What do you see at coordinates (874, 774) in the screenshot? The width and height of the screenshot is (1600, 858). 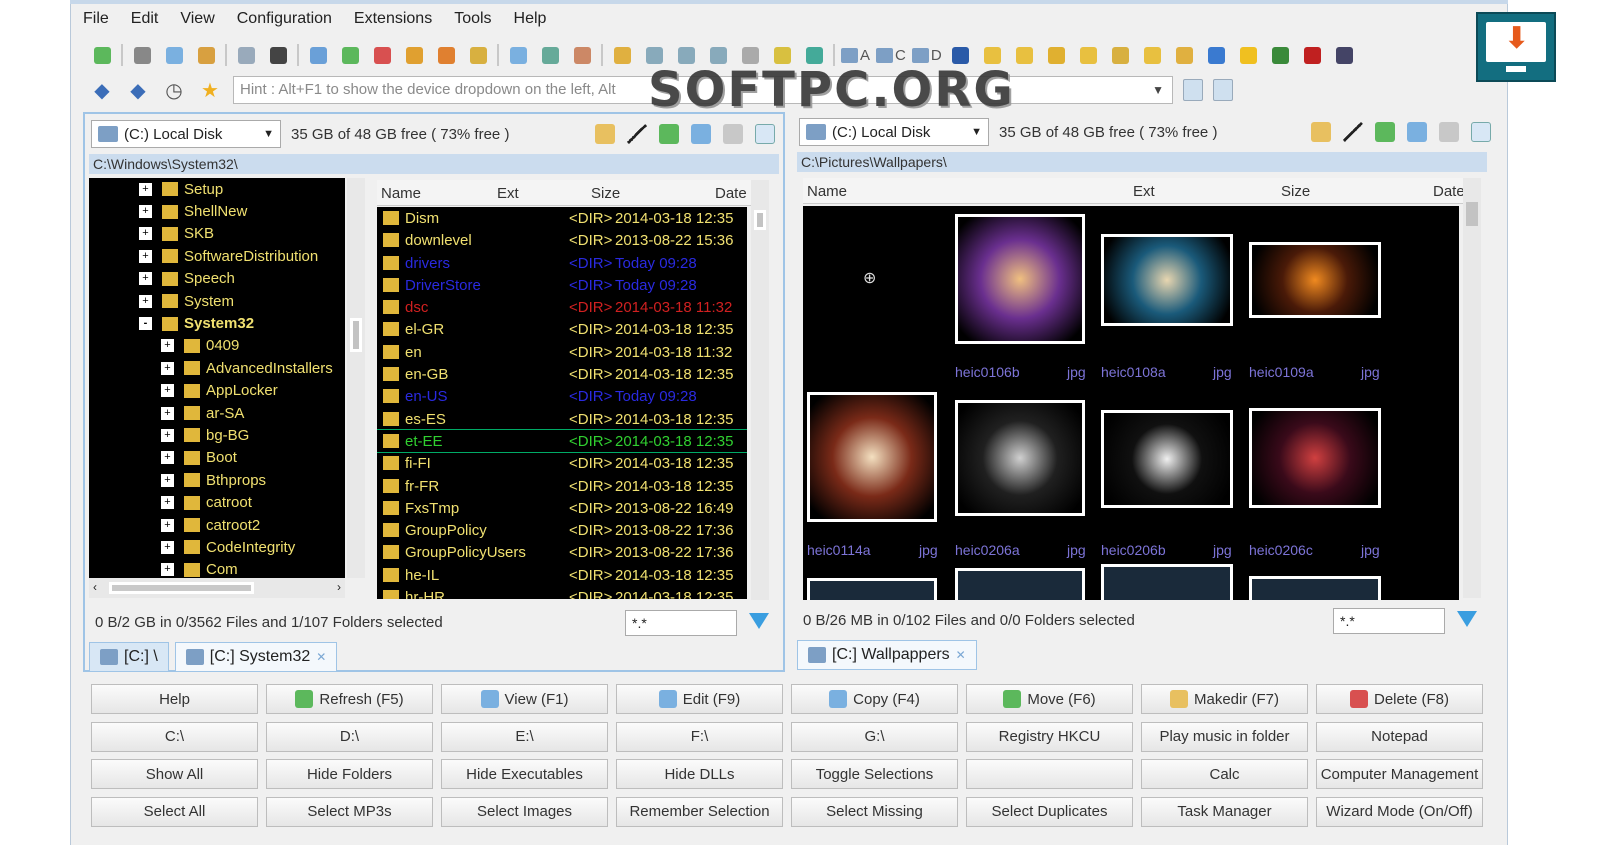 I see `toggle-selections-button: Toggle Selections` at bounding box center [874, 774].